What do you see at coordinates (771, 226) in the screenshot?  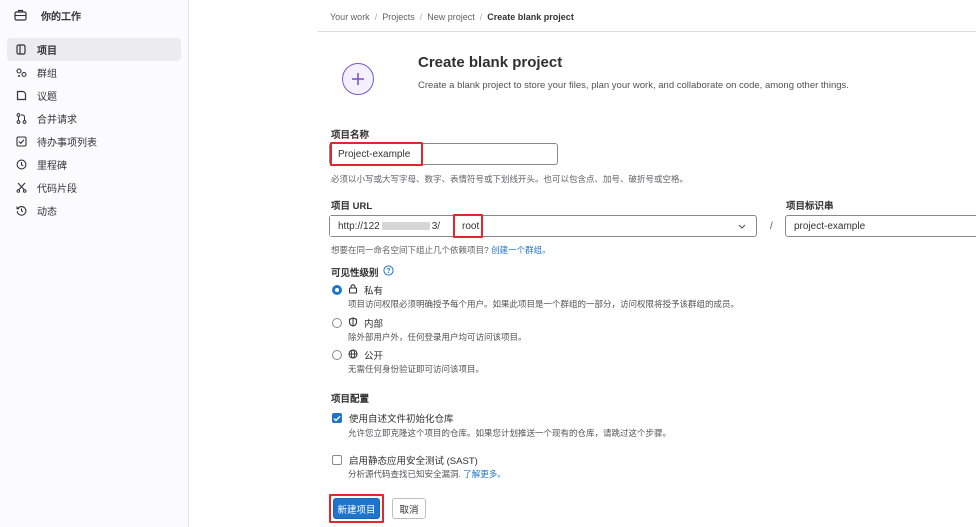 I see `url-slash: /` at bounding box center [771, 226].